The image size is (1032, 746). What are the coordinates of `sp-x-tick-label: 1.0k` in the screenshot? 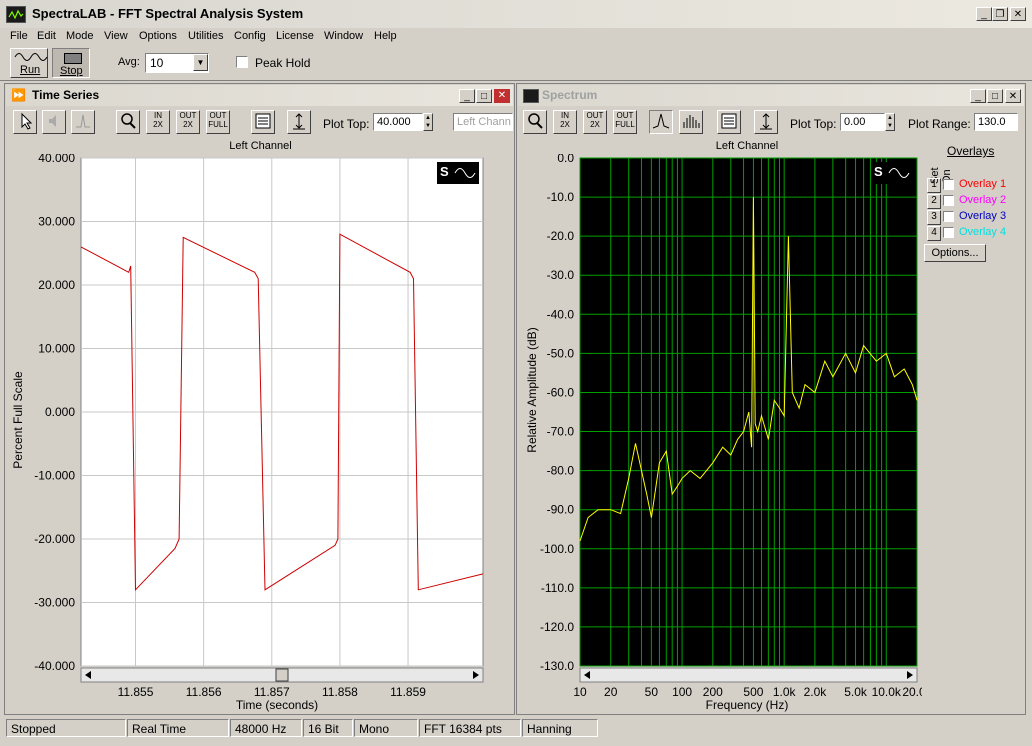 It's located at (785, 692).